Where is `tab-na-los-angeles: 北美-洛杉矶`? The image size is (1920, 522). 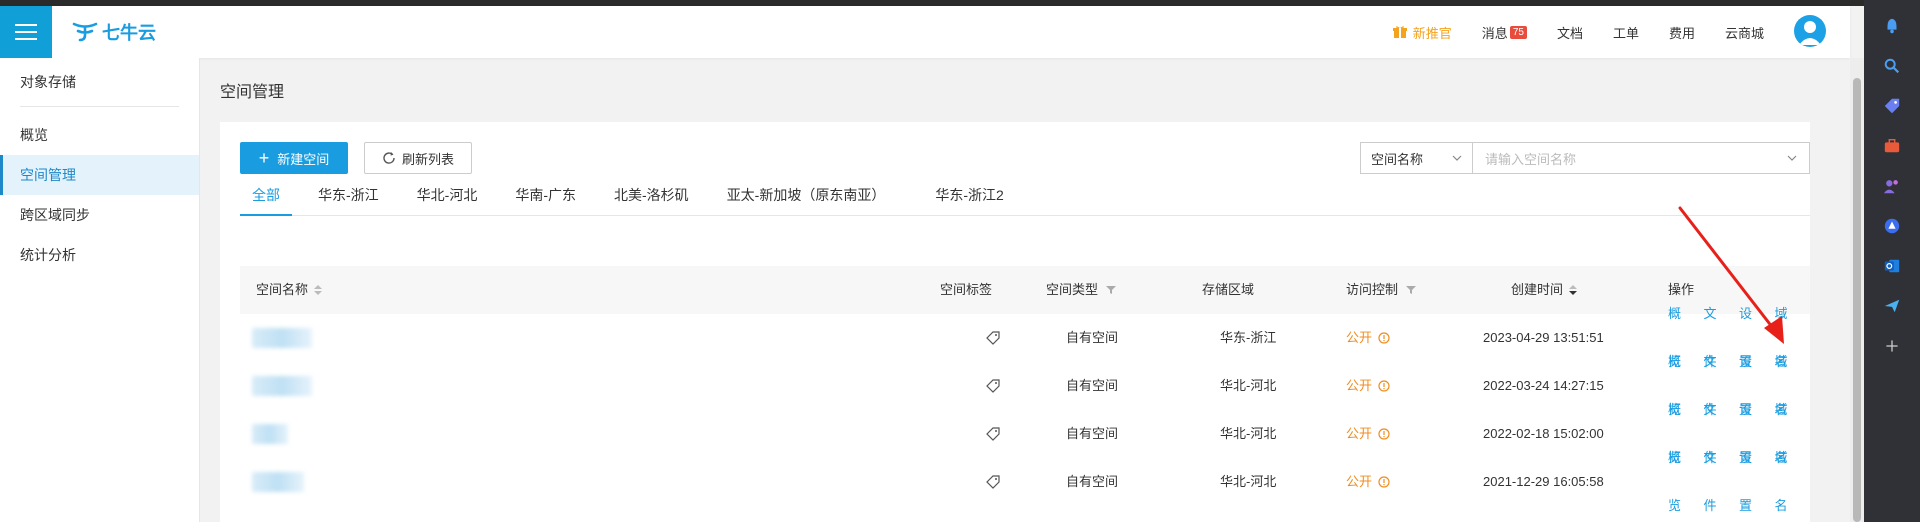
tab-na-los-angeles: 北美-洛杉矶 is located at coordinates (651, 198).